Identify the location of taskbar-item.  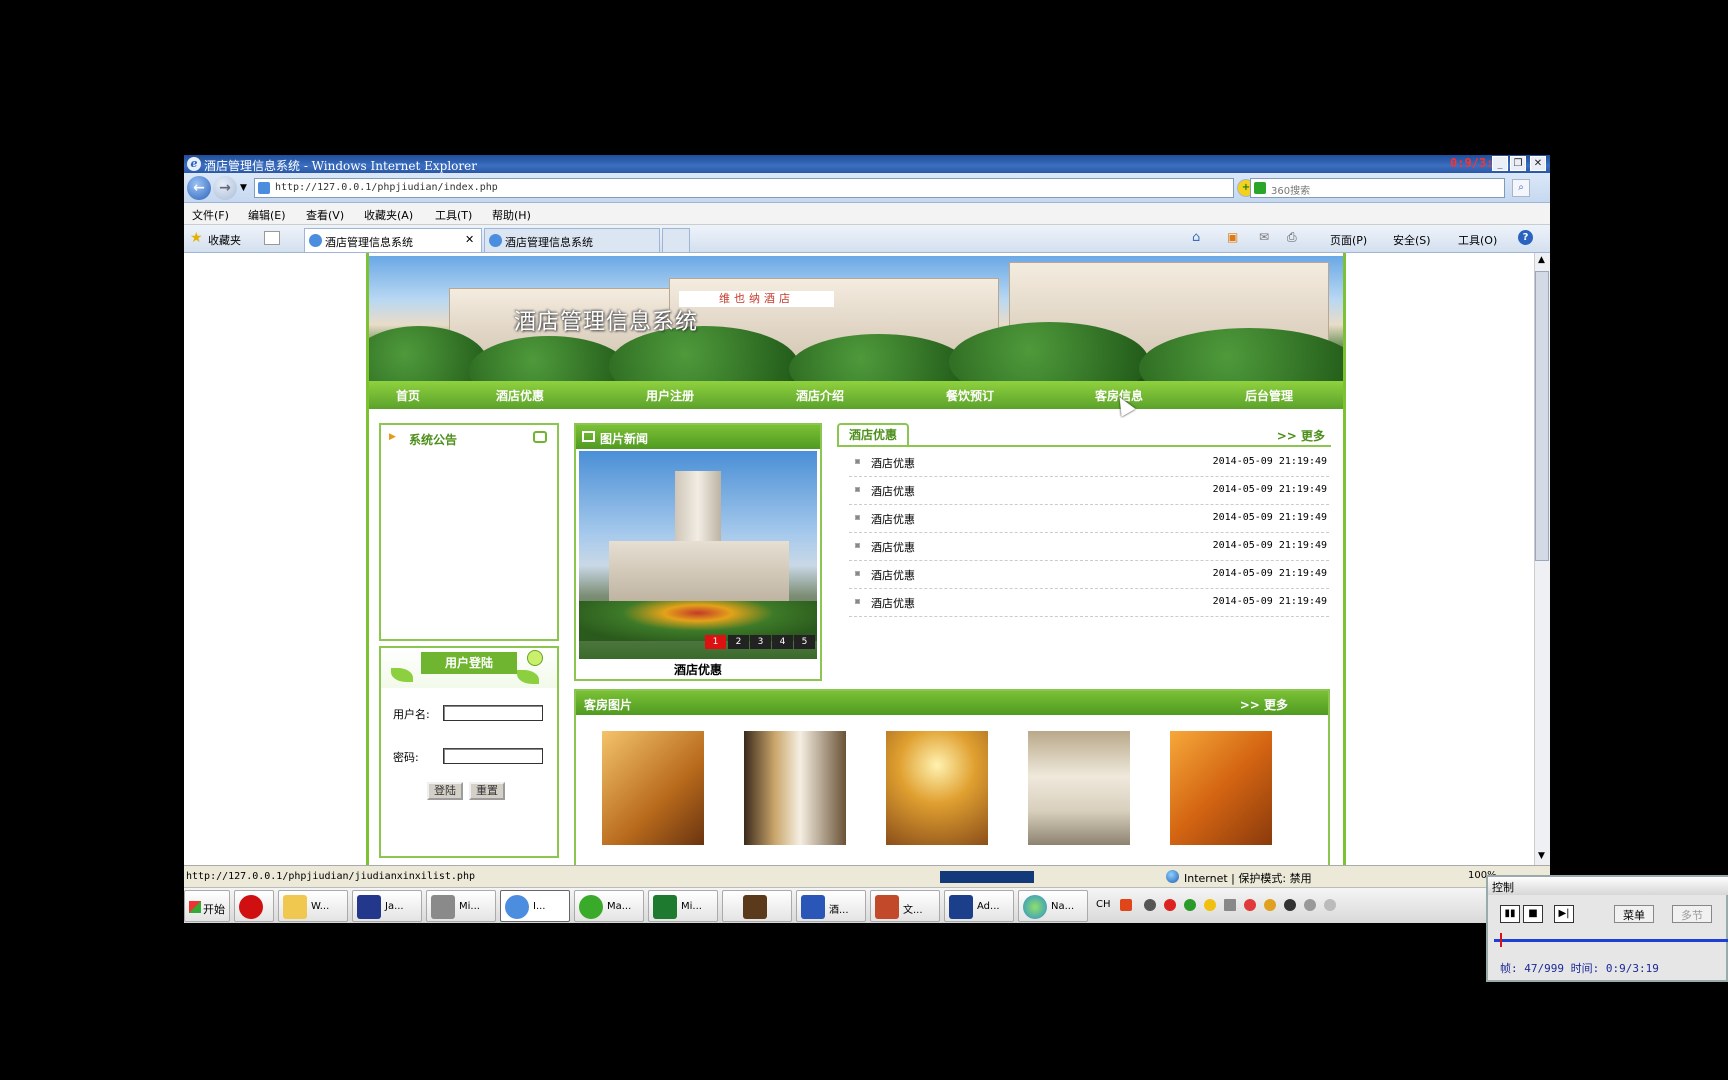
(757, 906).